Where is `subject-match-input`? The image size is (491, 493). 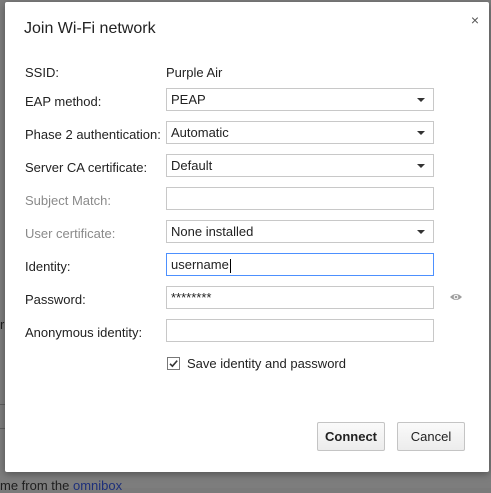 subject-match-input is located at coordinates (300, 198).